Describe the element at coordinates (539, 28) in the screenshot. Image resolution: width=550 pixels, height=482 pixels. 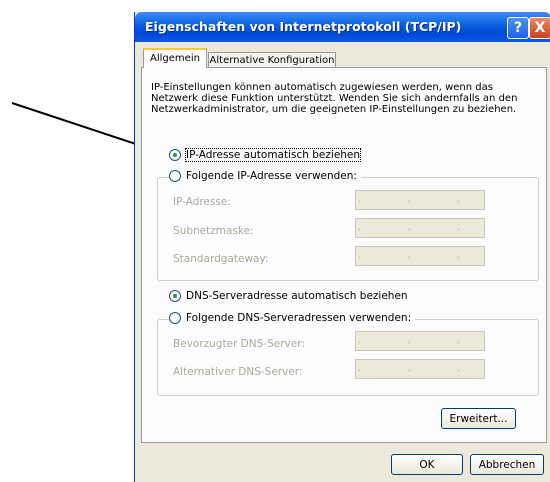
I see `close-button: X` at that location.